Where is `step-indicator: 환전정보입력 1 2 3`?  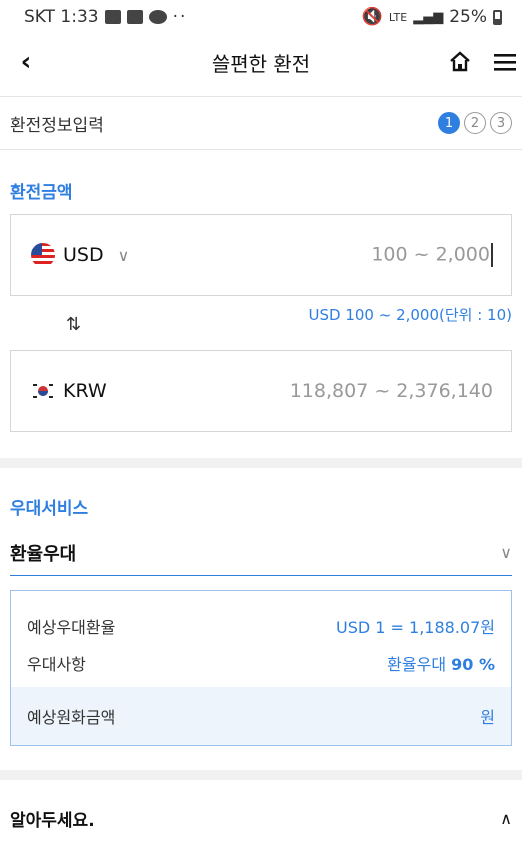
step-indicator: 환전정보입력 1 2 3 is located at coordinates (261, 123).